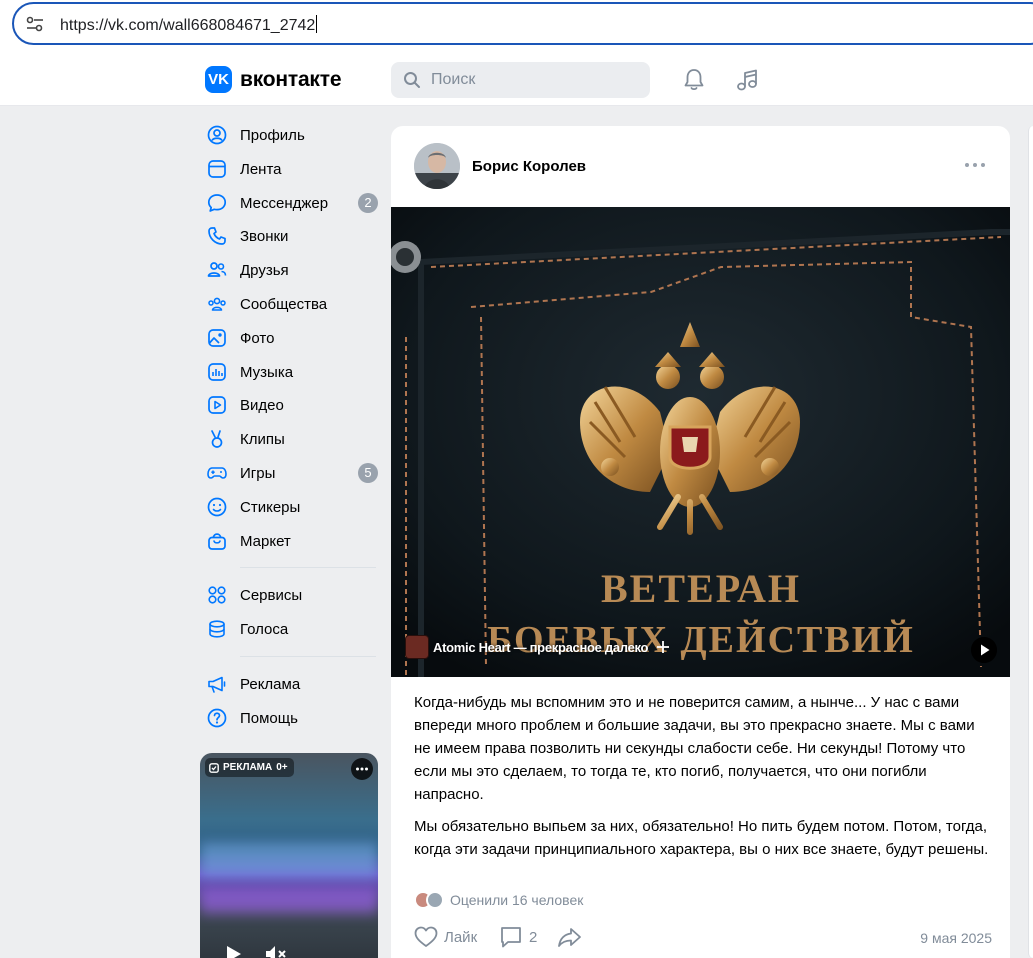  What do you see at coordinates (747, 80) in the screenshot?
I see `music-note-icon` at bounding box center [747, 80].